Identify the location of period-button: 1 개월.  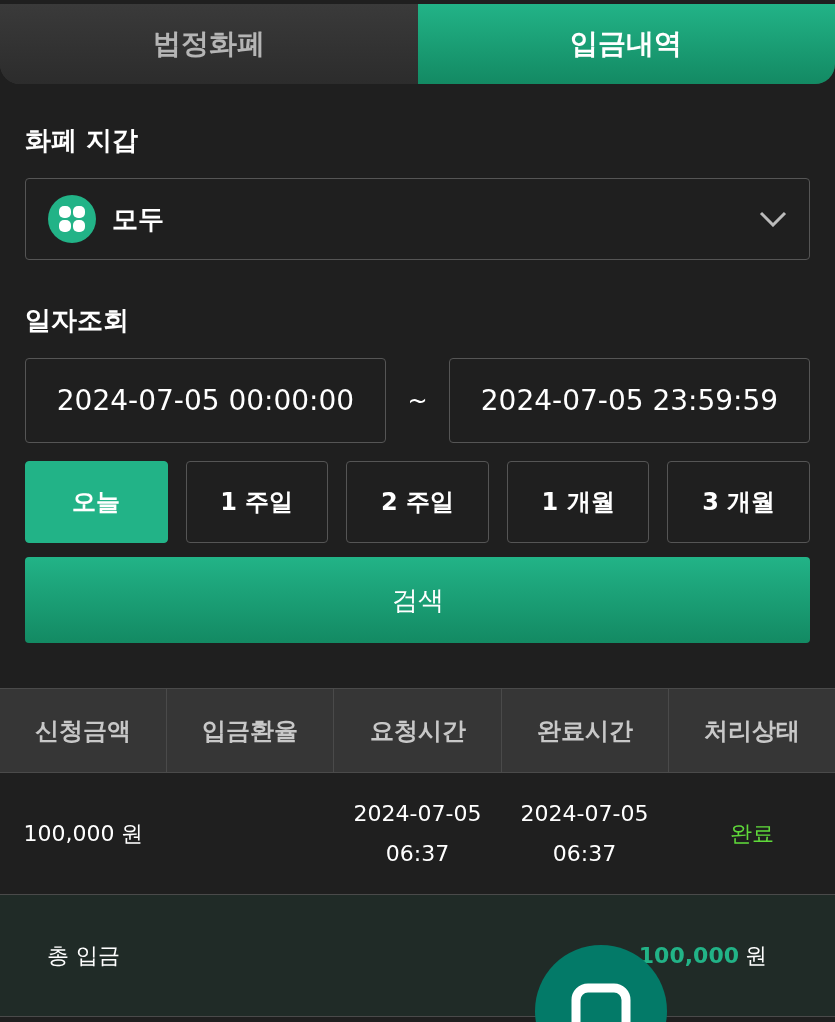
(578, 502).